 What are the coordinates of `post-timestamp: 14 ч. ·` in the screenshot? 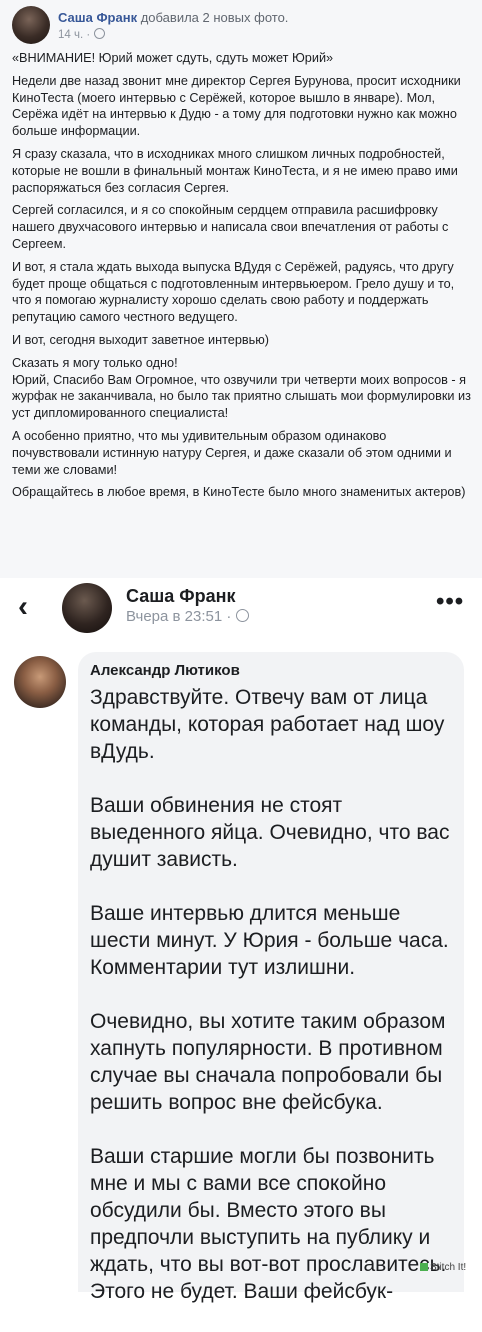 It's located at (82, 34).